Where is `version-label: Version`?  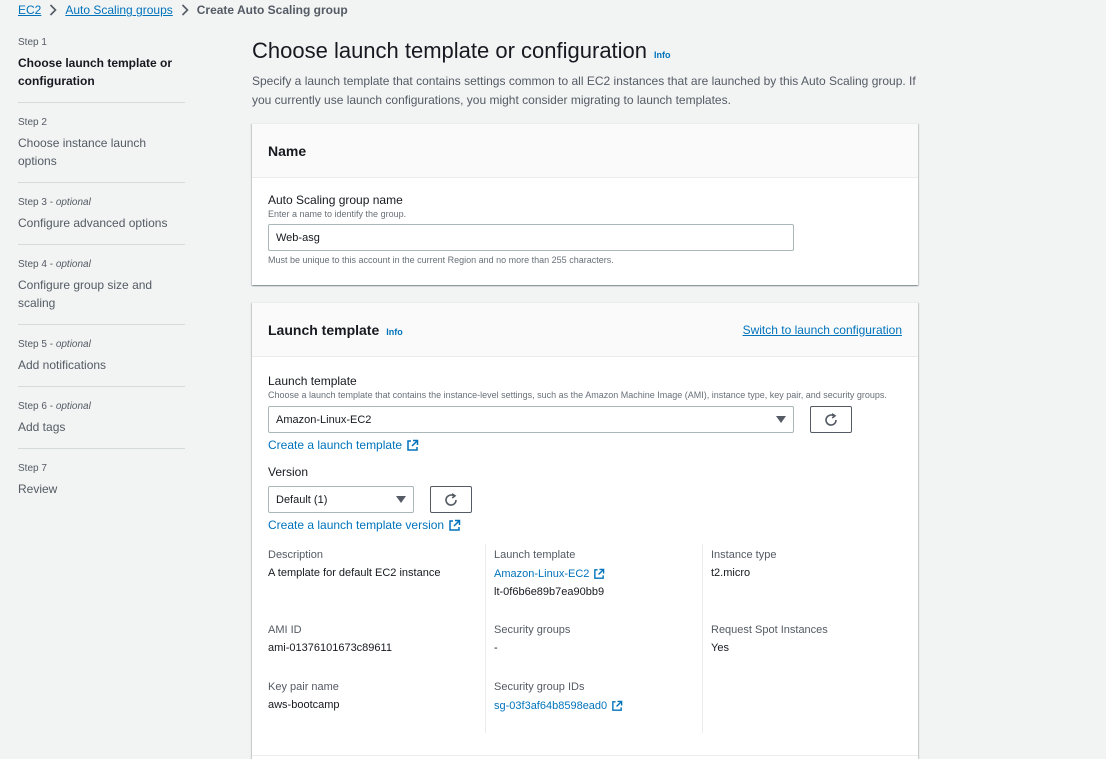
version-label: Version is located at coordinates (288, 472).